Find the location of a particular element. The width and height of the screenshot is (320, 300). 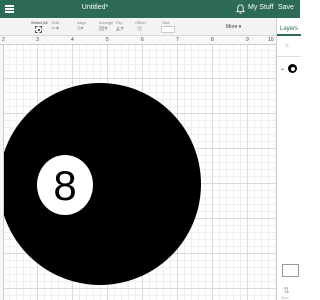

ruler-mark: 9 is located at coordinates (247, 40).